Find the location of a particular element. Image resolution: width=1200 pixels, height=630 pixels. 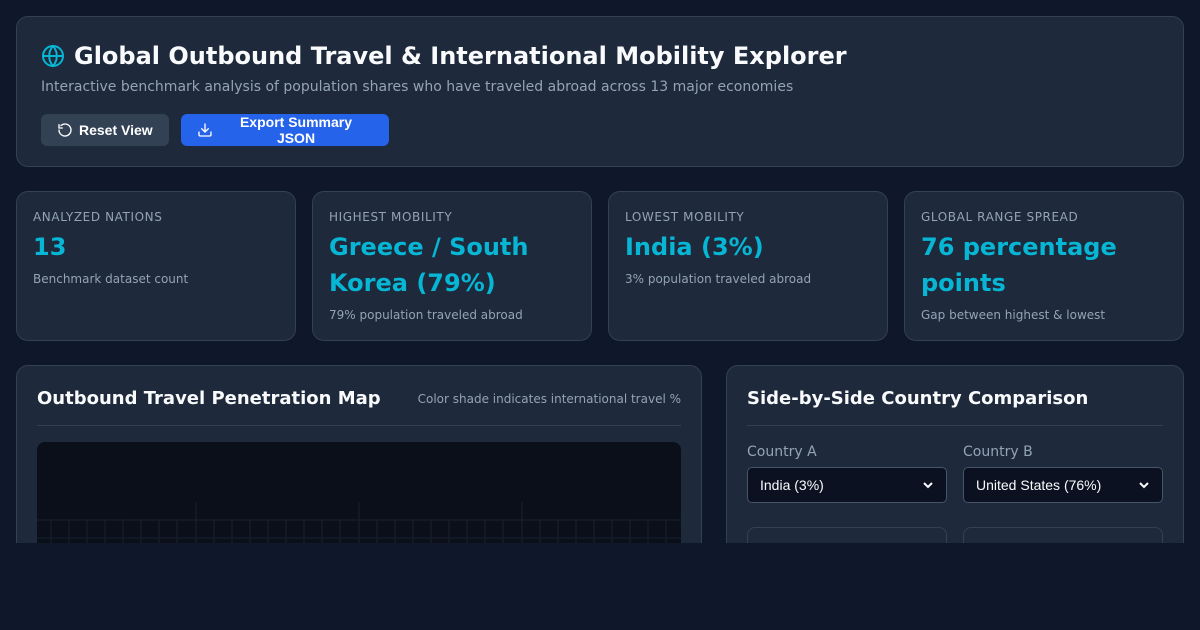

map-panel-title: Outbound Travel Penetration Map is located at coordinates (209, 398).